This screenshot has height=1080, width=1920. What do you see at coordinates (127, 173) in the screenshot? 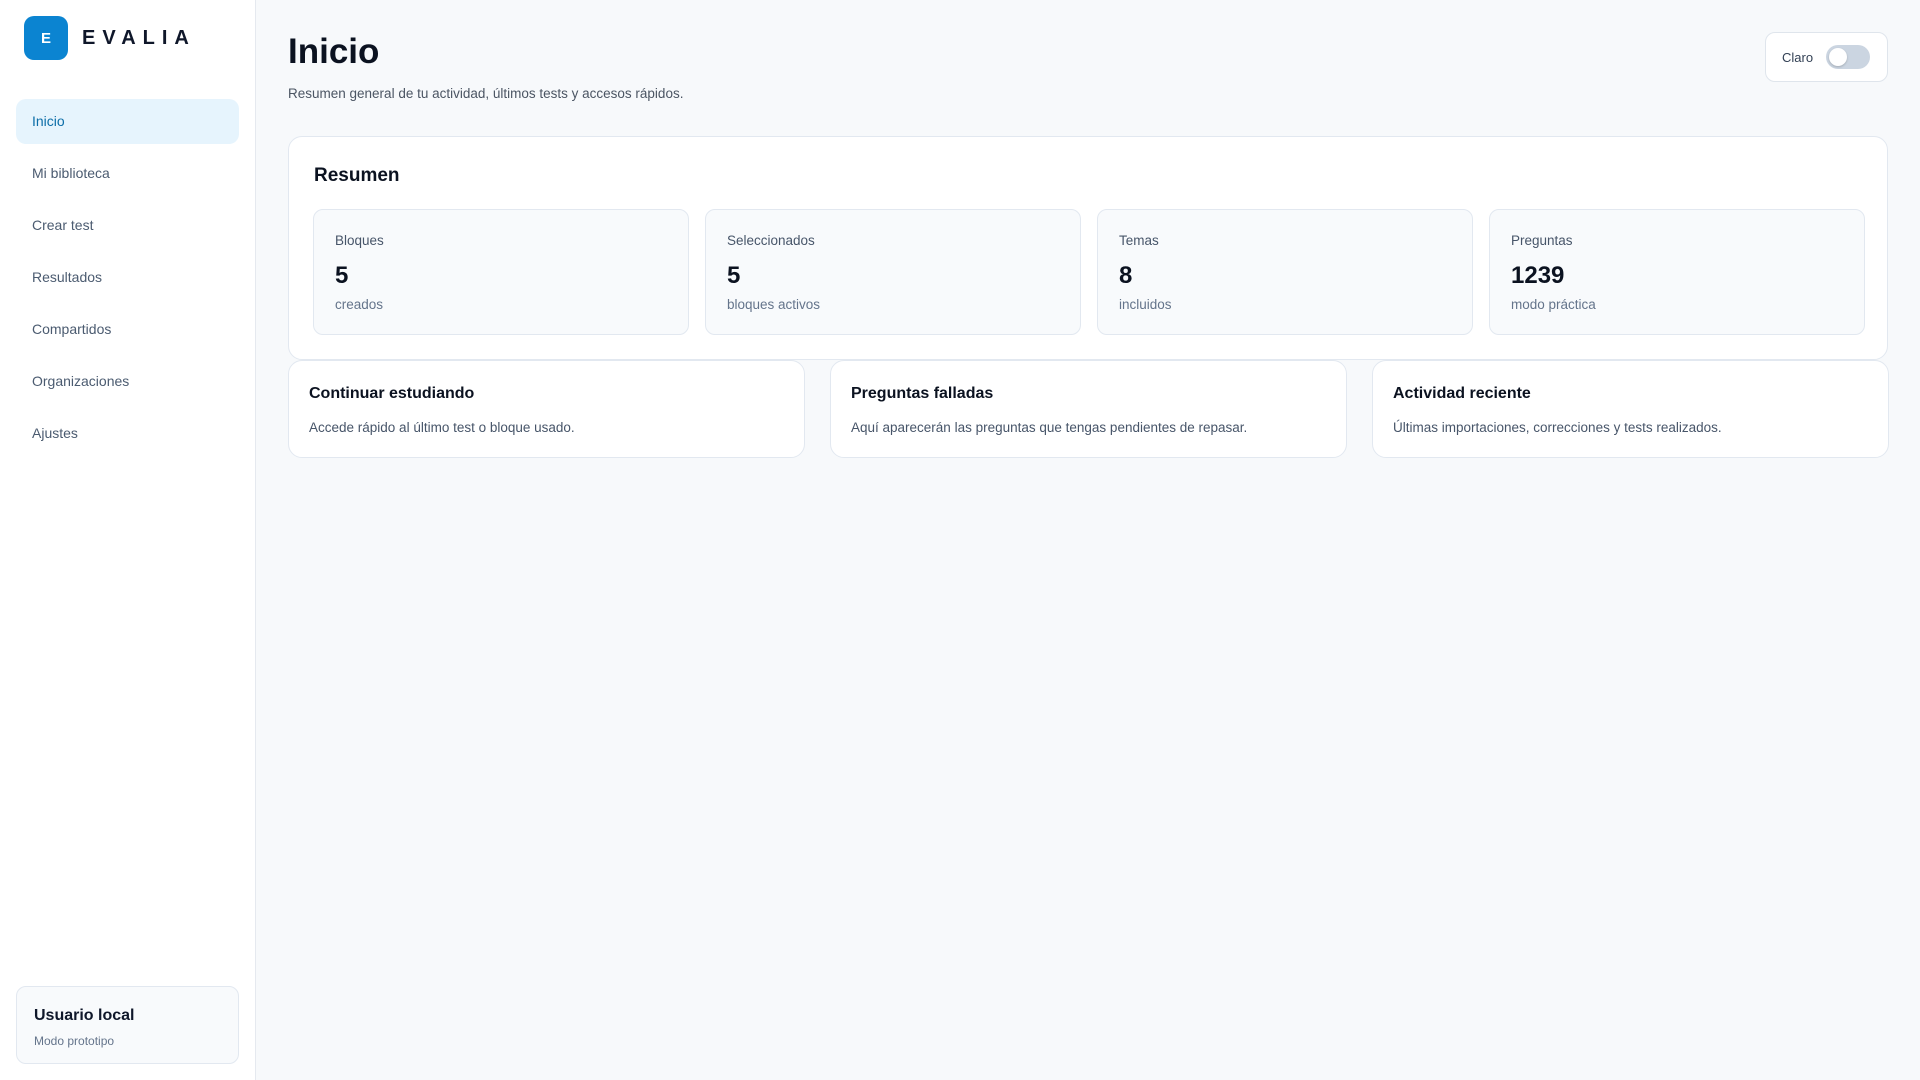
I see `sidebar-item-mi-biblioteca: Mi biblioteca` at bounding box center [127, 173].